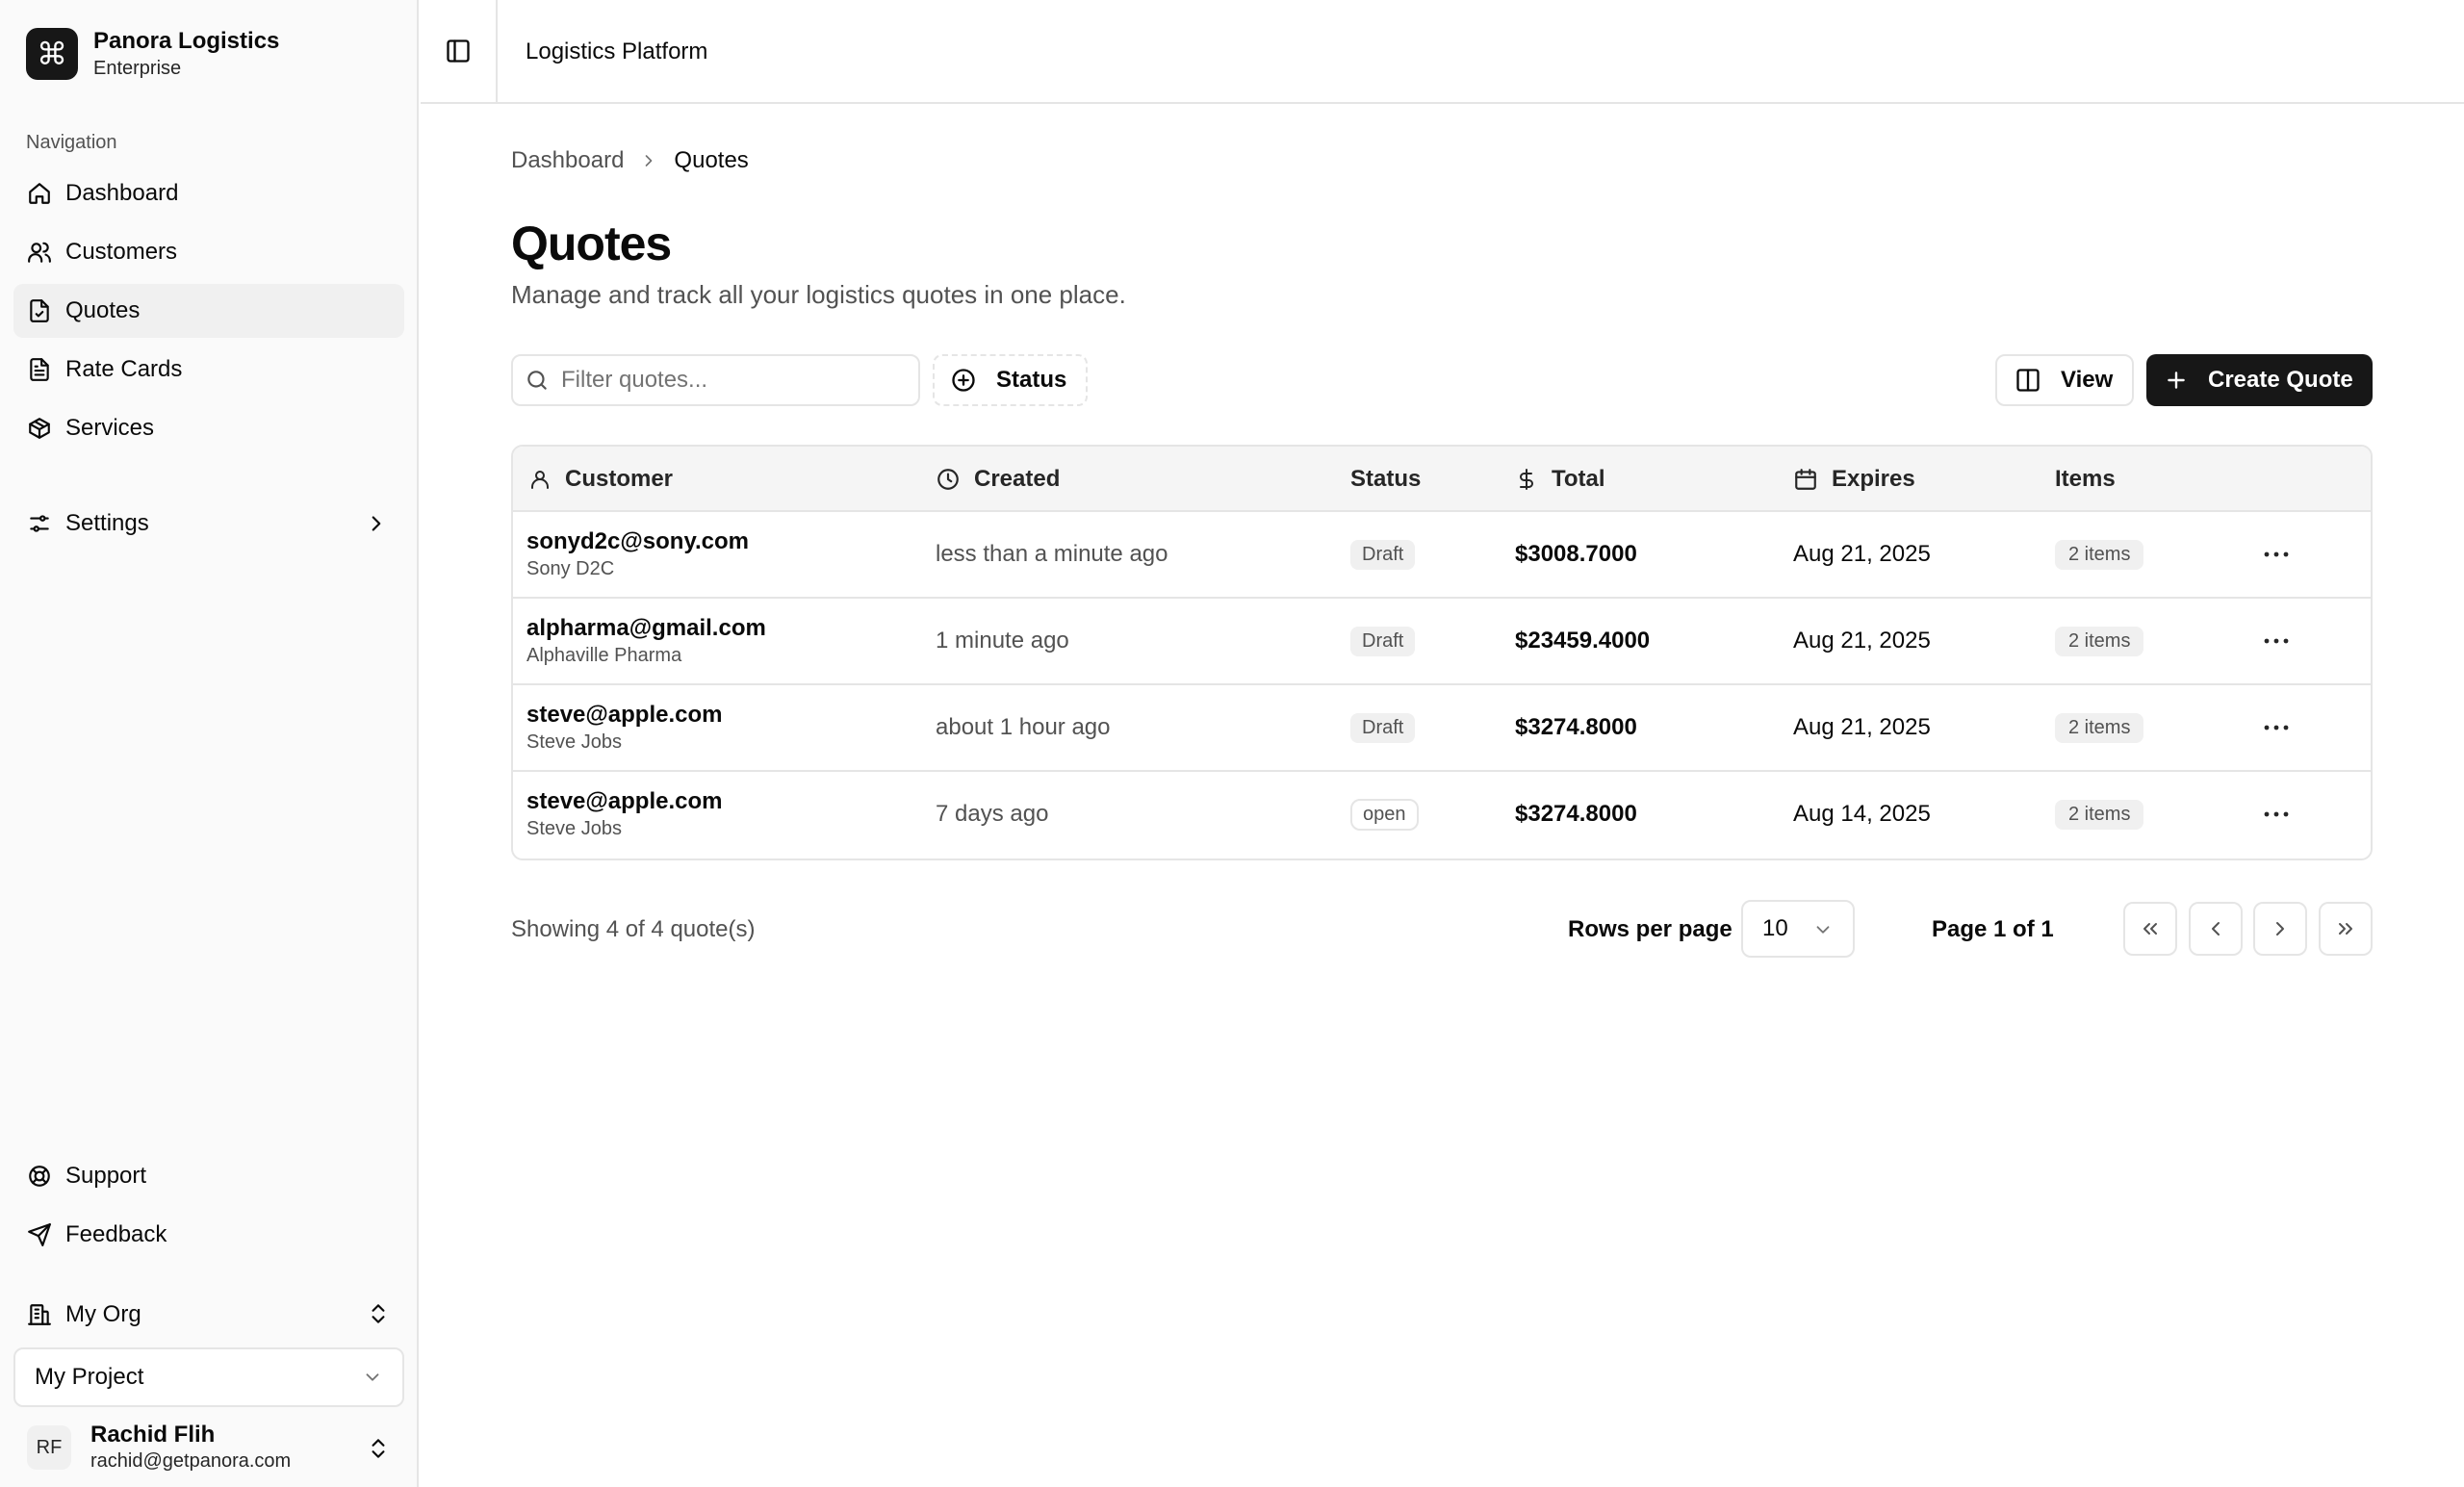 Image resolution: width=2464 pixels, height=1487 pixels. I want to click on column-header-customer: Customer, so click(600, 479).